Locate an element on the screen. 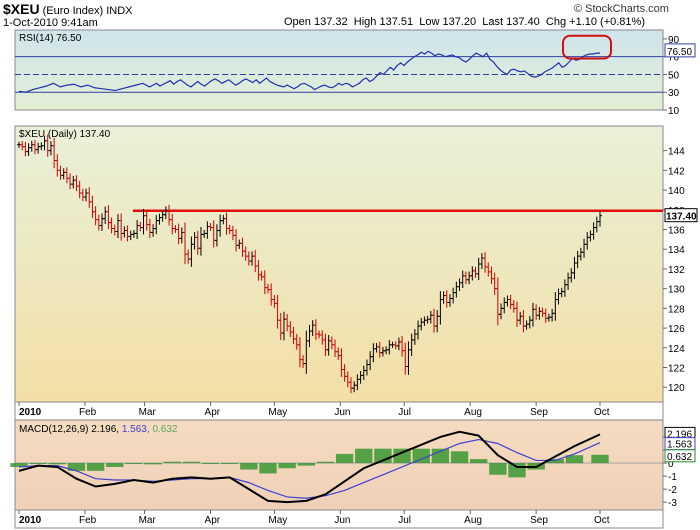 Image resolution: width=700 pixels, height=530 pixels. price-value-label: 137.40 is located at coordinates (681, 217).